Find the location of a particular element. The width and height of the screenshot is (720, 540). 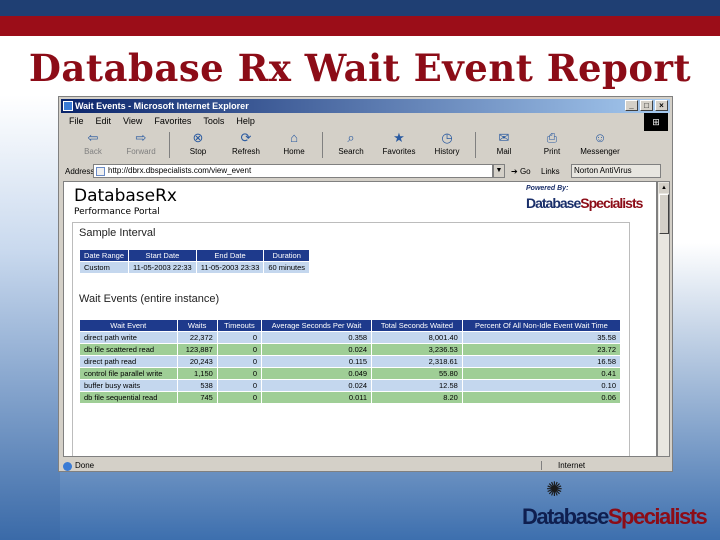

wait-cell: 1,150 is located at coordinates (197, 373).